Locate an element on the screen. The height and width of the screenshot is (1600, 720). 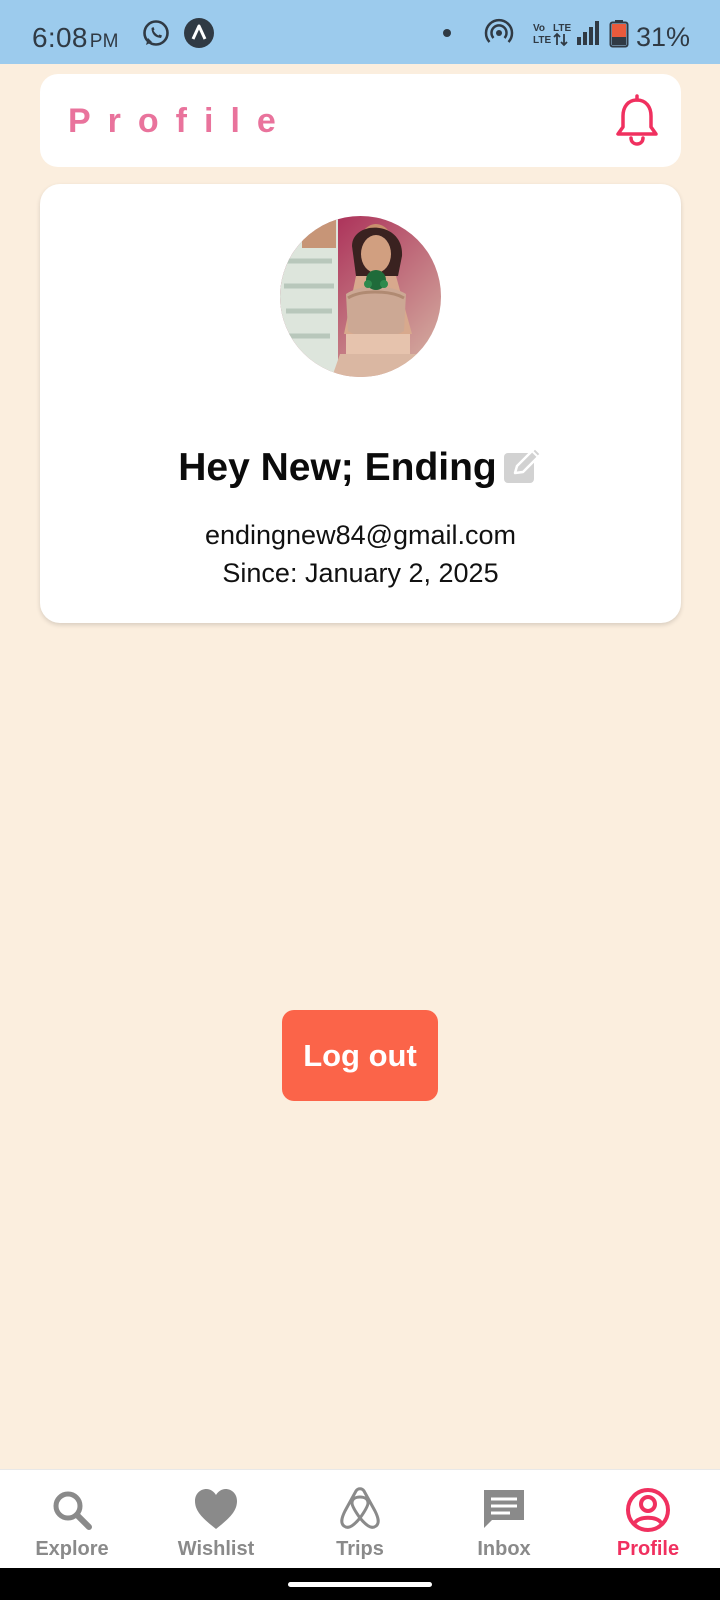
nav-label-trips: Trips is located at coordinates (360, 1549).